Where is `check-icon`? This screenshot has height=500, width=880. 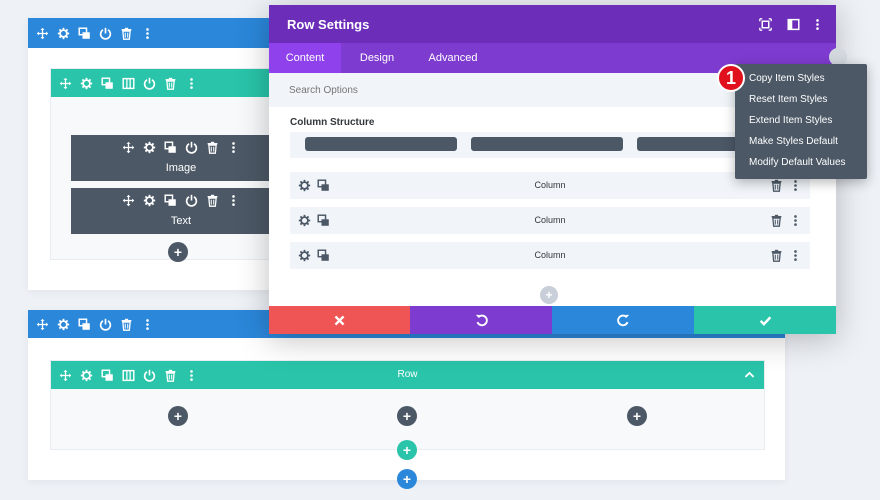 check-icon is located at coordinates (765, 320).